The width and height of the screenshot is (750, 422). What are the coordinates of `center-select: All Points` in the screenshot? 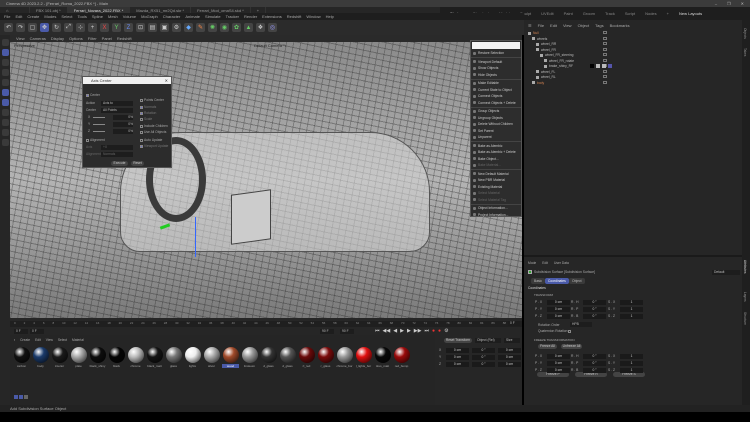 It's located at (117, 110).